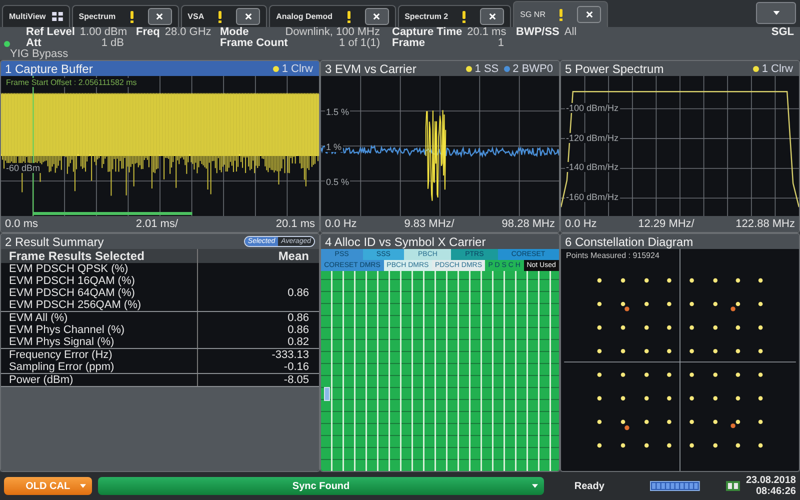 This screenshot has width=800, height=500. I want to click on parameter-label: Att, so click(34, 43).